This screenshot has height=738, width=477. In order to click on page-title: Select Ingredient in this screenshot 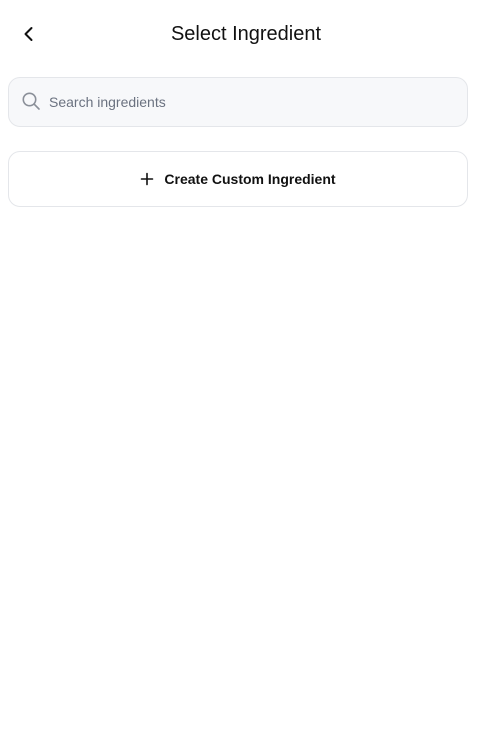, I will do `click(246, 34)`.